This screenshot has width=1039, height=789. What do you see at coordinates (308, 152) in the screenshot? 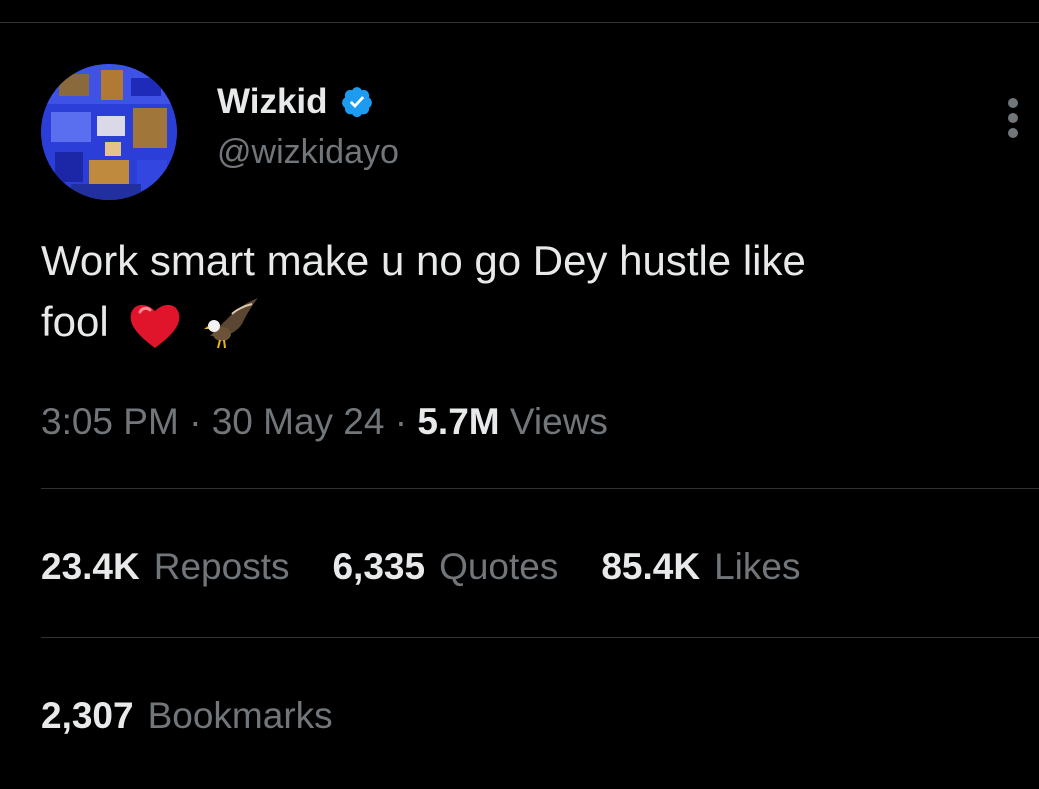
I see `author-handle: @wizkidayo` at bounding box center [308, 152].